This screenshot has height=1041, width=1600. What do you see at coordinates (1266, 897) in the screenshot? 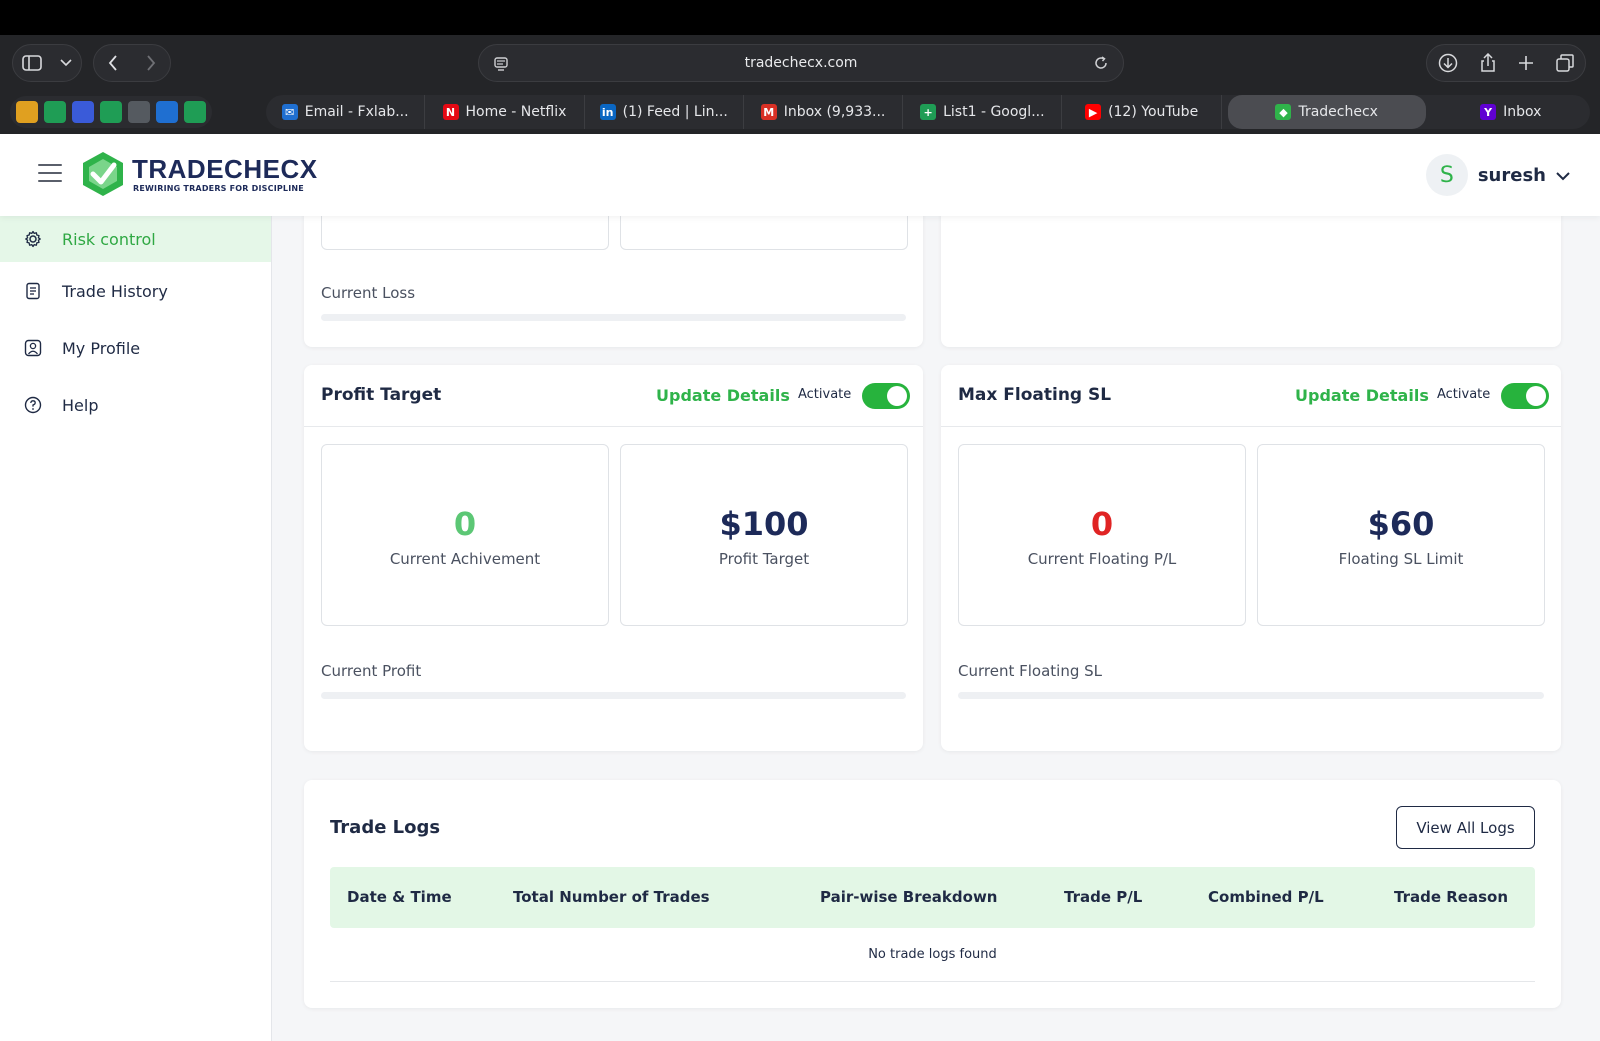
I see `column-header-combined-pl: Combined P/L` at bounding box center [1266, 897].